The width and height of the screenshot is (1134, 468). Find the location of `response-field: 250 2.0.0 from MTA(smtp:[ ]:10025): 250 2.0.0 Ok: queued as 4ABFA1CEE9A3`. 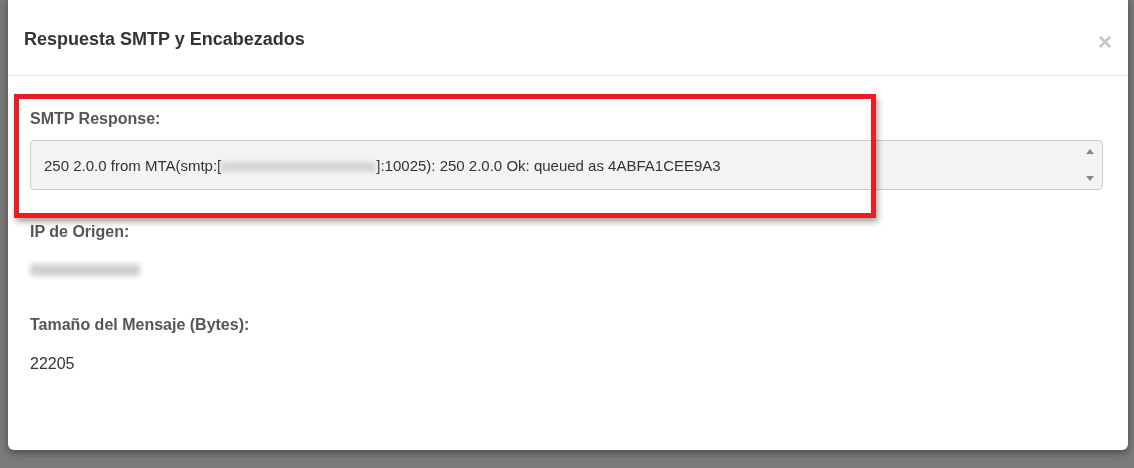

response-field: 250 2.0.0 from MTA(smtp:[ ]:10025): 250 2.0.0 Ok: queued as 4ABFA1CEE9A3 is located at coordinates (566, 165).